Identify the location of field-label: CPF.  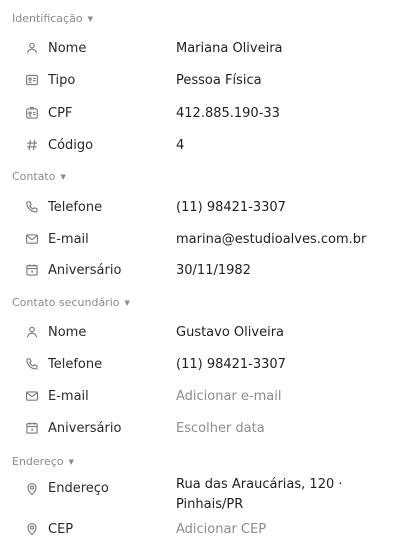
(60, 113).